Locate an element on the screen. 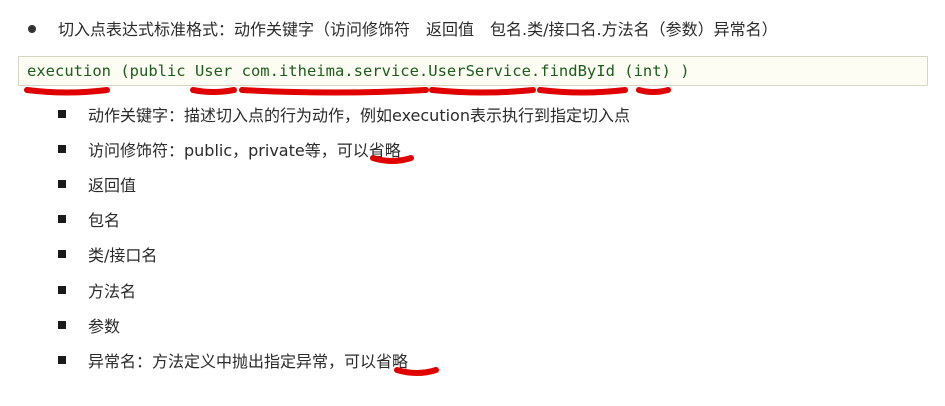 The image size is (945, 406). list-item: 方法名 is located at coordinates (344, 289).